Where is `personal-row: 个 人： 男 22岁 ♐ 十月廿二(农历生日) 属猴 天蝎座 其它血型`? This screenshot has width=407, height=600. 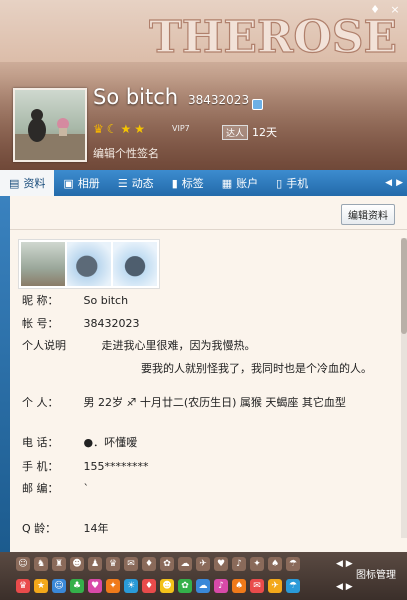
personal-row: 个 人： 男 22岁 ♐ 十月廿二(农历生日) 属猴 天蝎座 其它血型 is located at coordinates (184, 402).